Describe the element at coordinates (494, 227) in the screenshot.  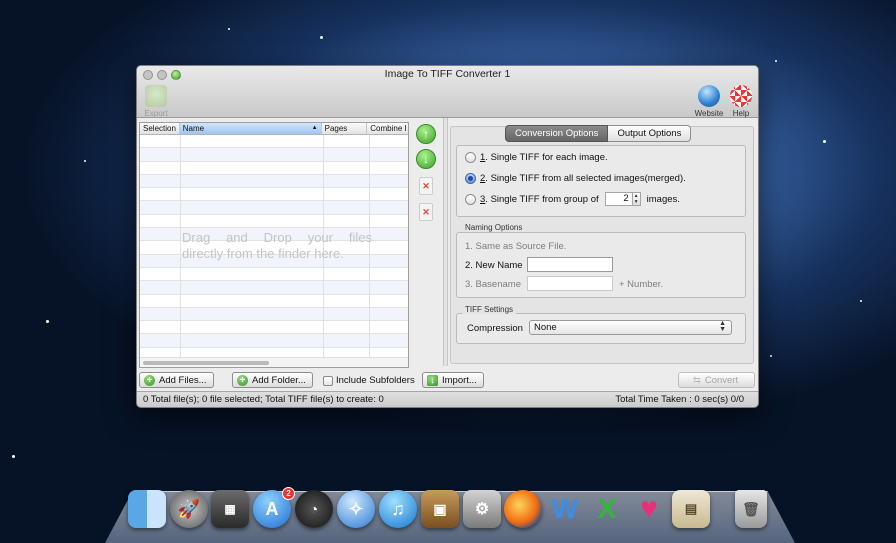
I see `naming-options-legend: Naming Options` at that location.